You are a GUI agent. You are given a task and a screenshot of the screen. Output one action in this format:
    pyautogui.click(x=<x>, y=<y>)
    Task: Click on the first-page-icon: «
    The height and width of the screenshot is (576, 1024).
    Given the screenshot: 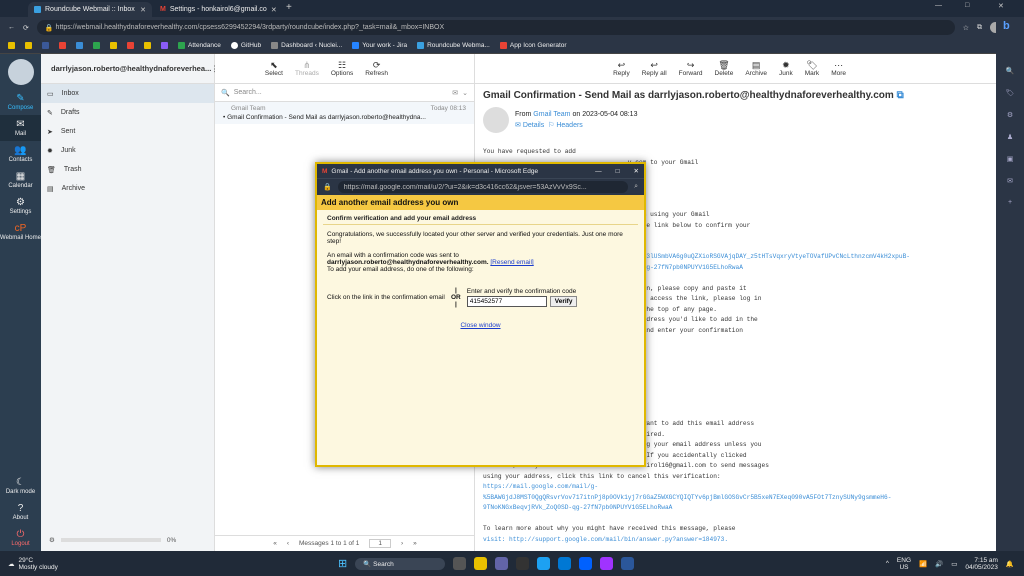 What is the action you would take?
    pyautogui.click(x=275, y=543)
    